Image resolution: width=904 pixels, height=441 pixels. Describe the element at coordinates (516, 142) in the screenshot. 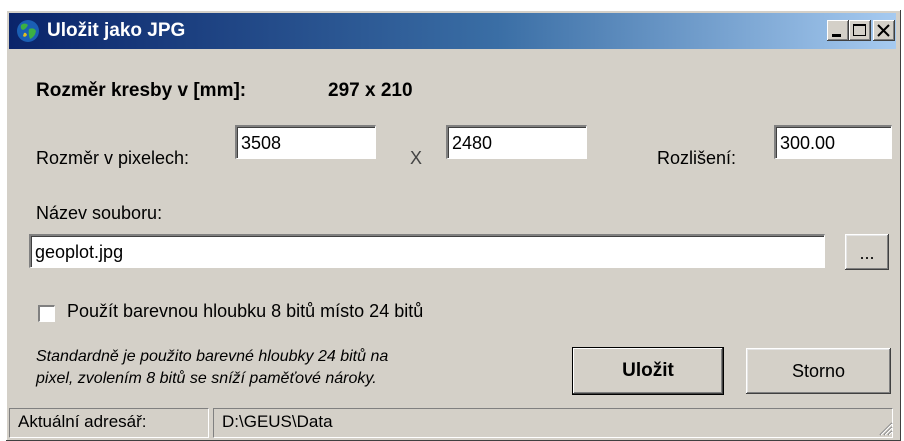

I see `pixel-height-input` at that location.